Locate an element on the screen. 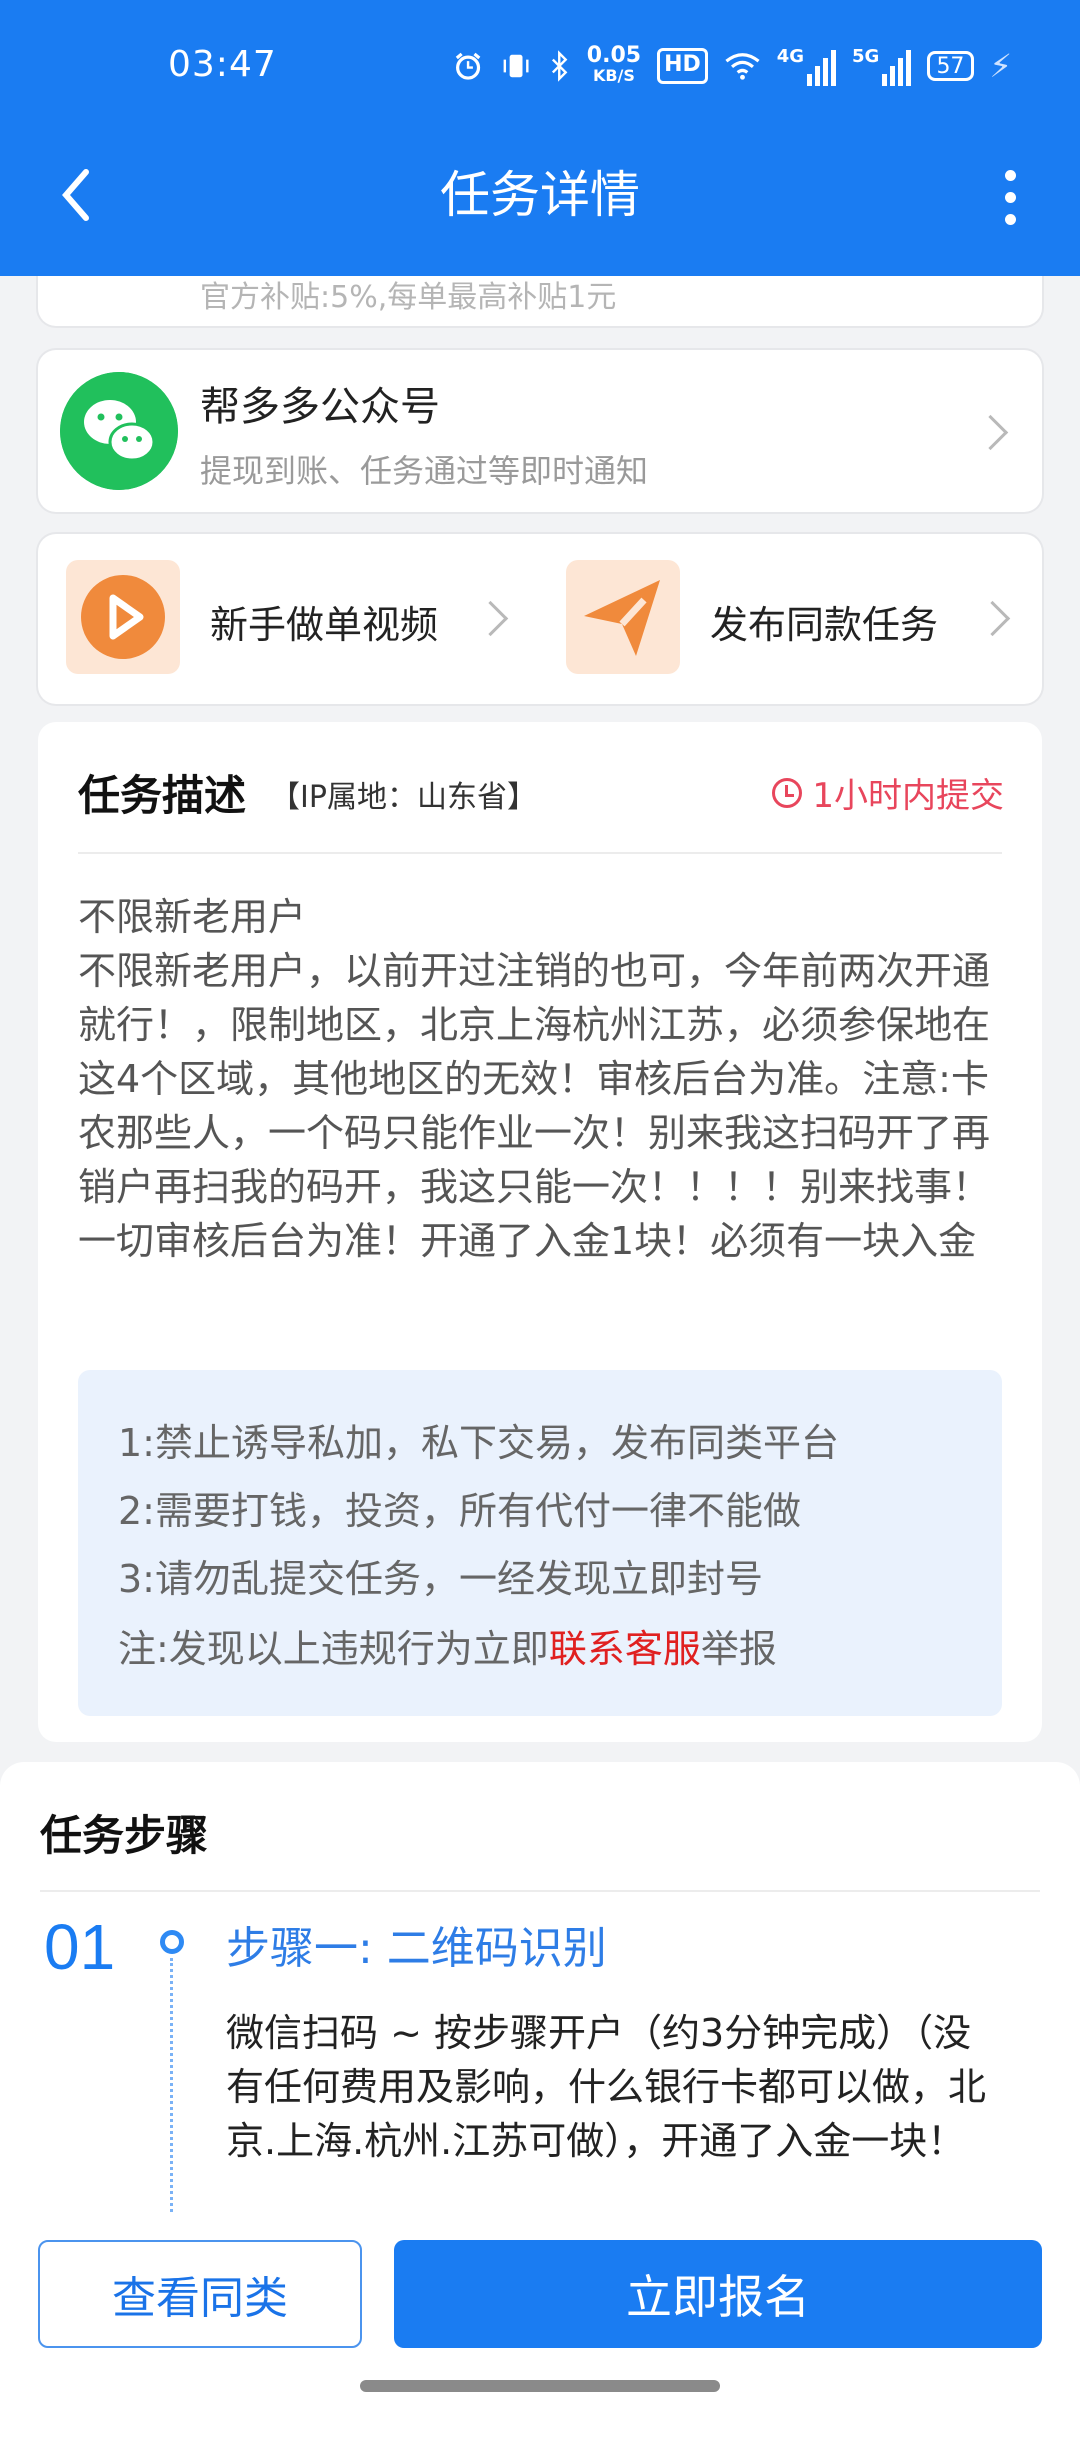 This screenshot has height=2462, width=1080. net-speed-unit: KB/S is located at coordinates (613, 75).